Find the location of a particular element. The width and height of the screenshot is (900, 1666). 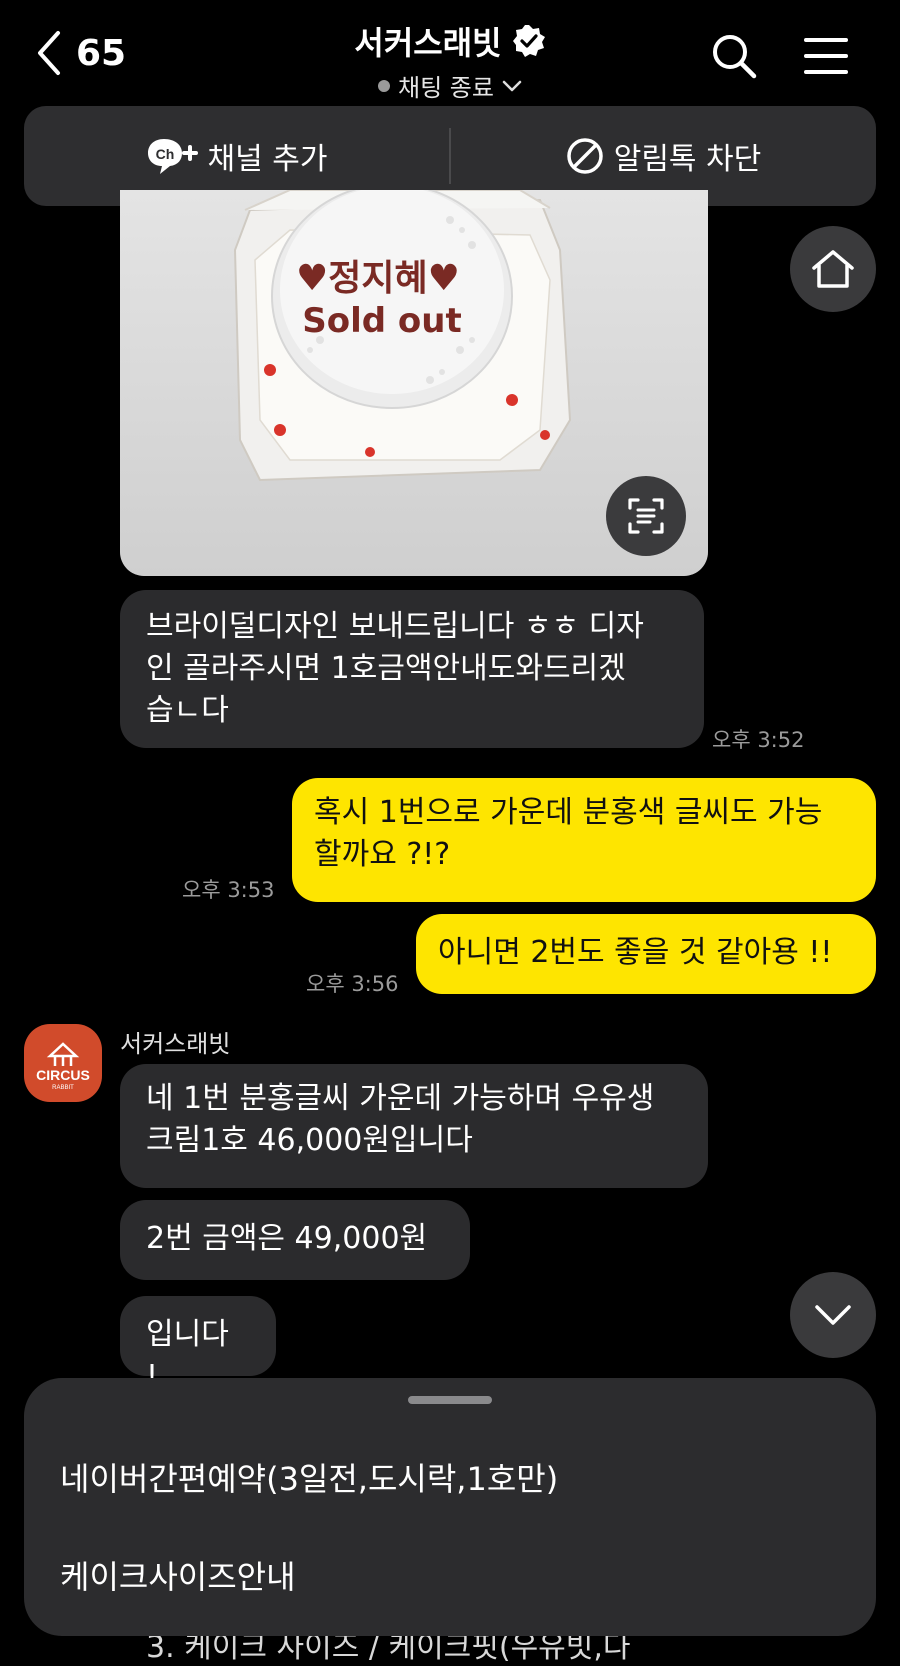

message-time: 오후 3:56 is located at coordinates (352, 984).